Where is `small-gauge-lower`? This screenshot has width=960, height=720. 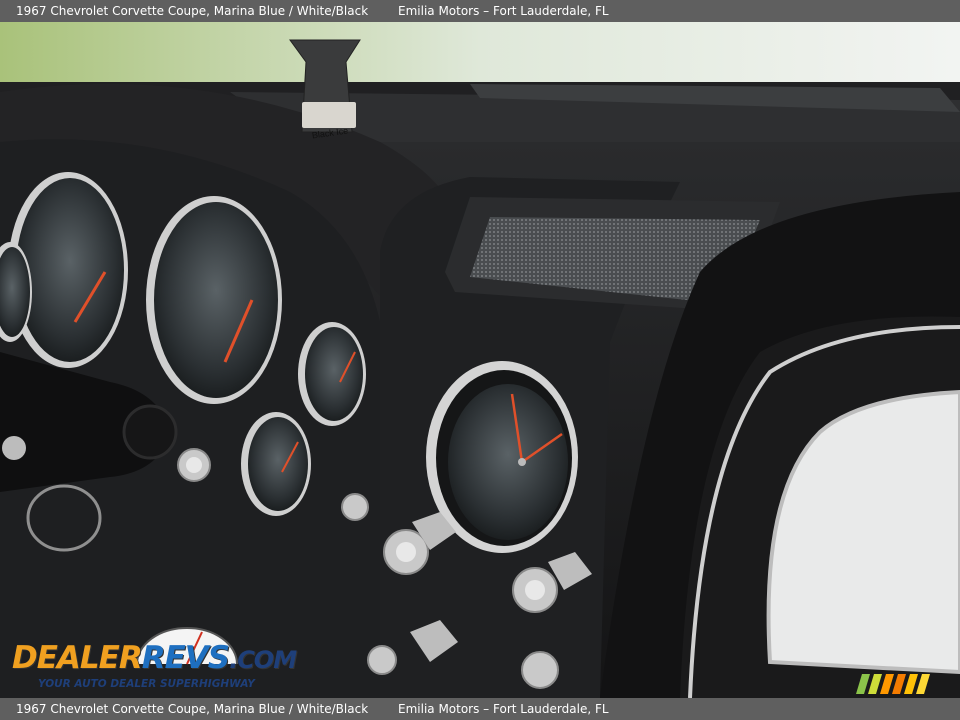
small-gauge-lower is located at coordinates (276, 464).